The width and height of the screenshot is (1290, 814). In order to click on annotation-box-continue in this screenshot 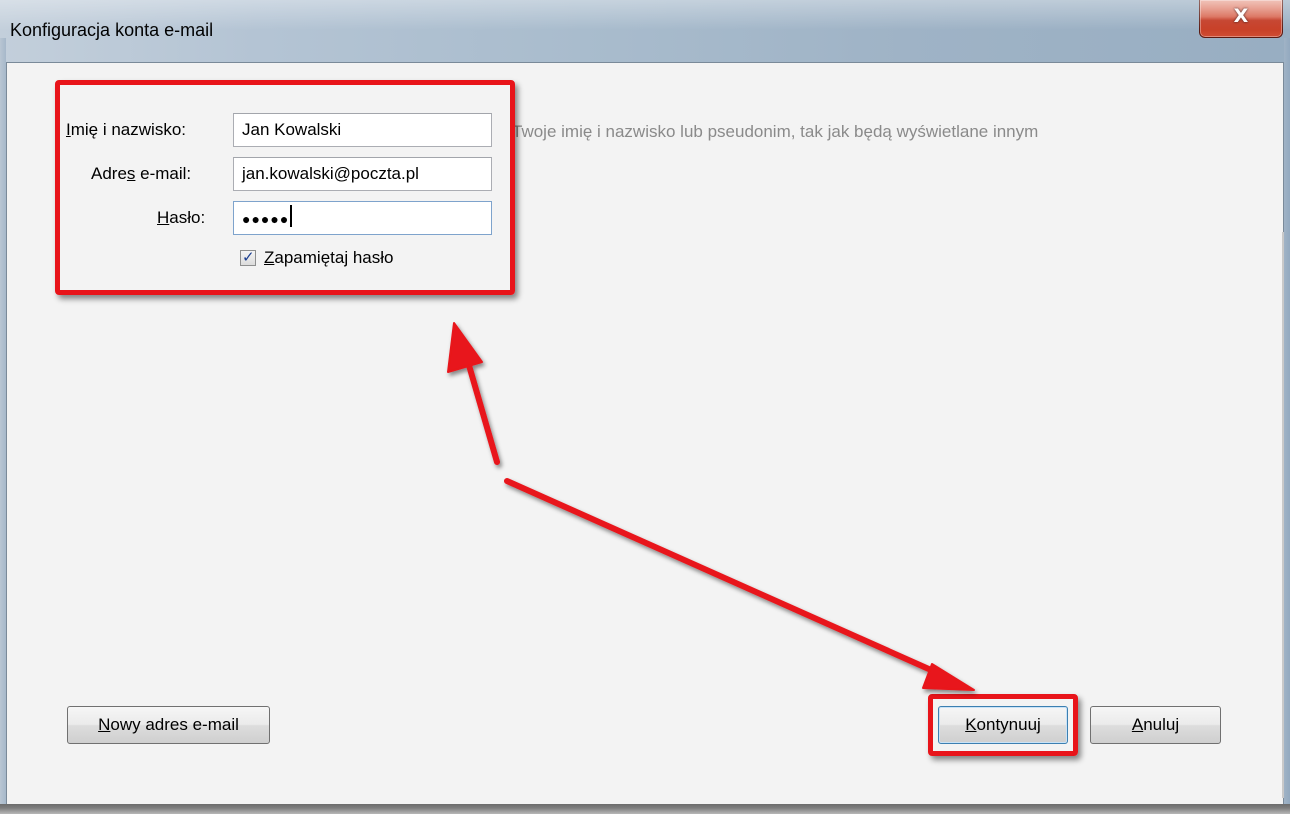, I will do `click(1003, 725)`.